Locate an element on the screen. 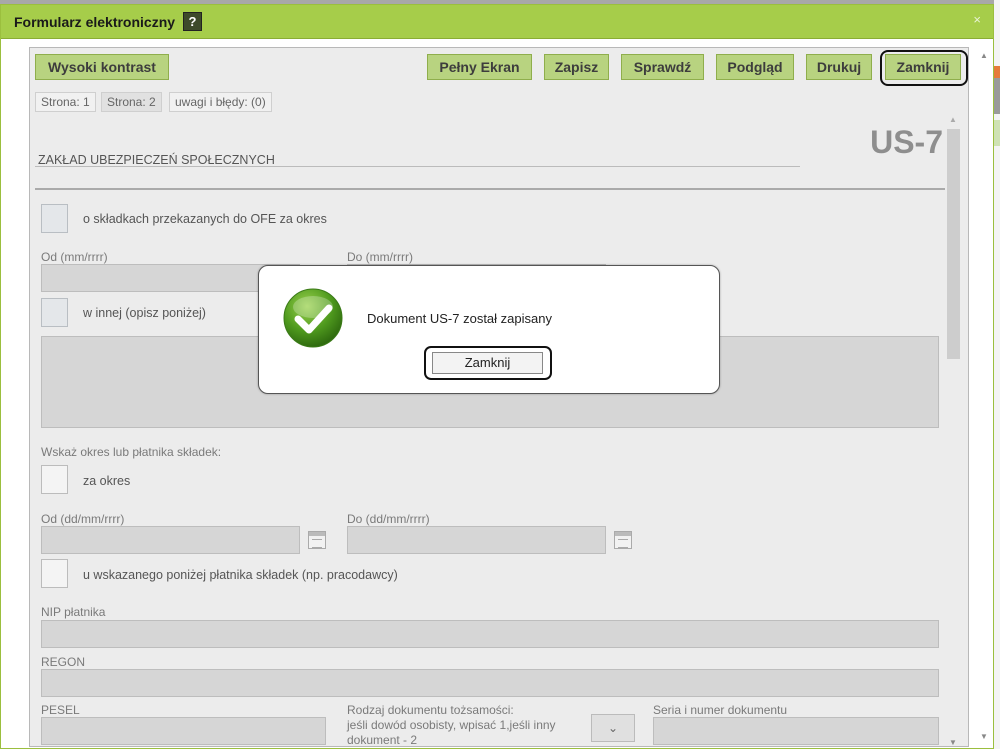 Image resolution: width=1000 pixels, height=749 pixels. dialog-message: Dokument US-7 został zapisany is located at coordinates (459, 318).